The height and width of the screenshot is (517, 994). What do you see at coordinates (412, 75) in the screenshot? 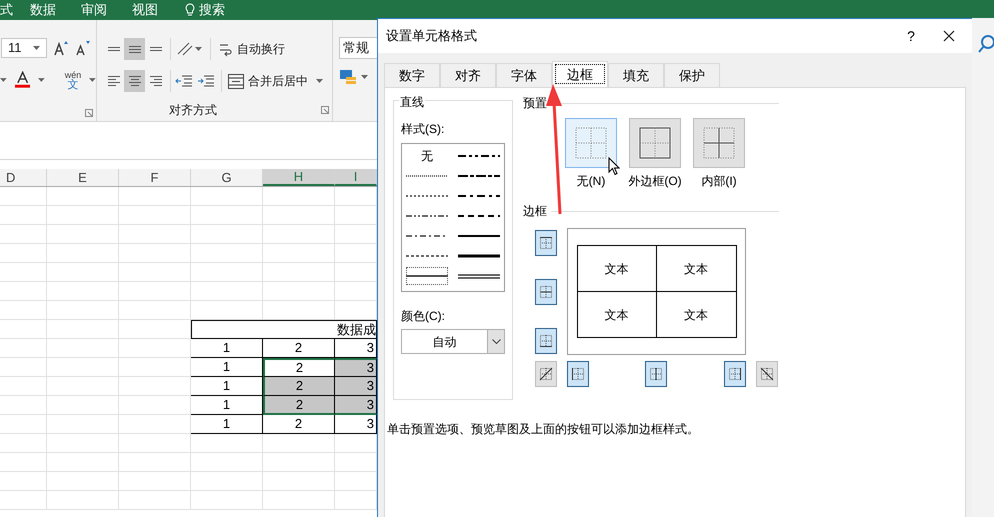
I see `dialog-tab: 数字` at bounding box center [412, 75].